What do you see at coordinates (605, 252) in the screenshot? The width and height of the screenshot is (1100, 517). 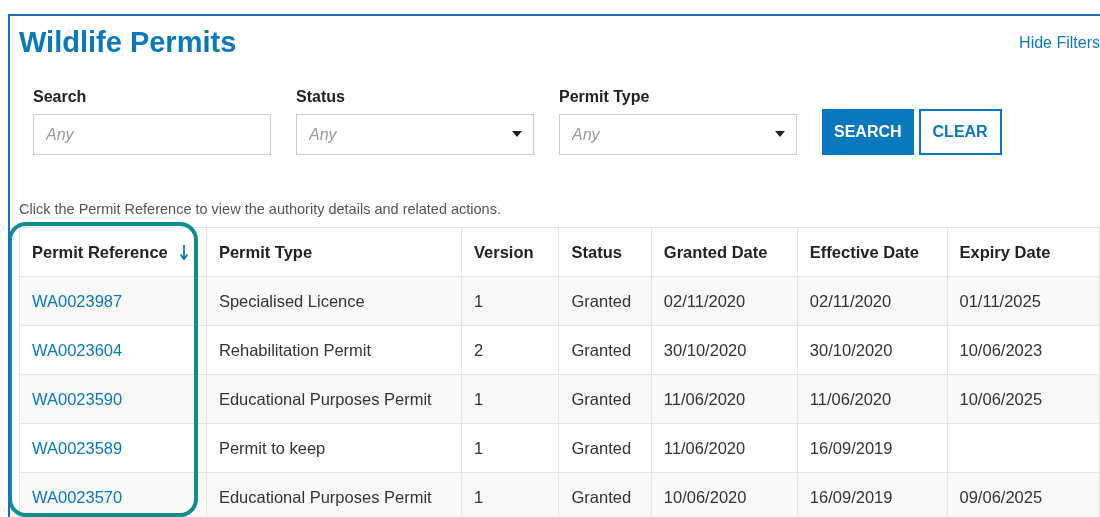 I see `column-header: Status` at bounding box center [605, 252].